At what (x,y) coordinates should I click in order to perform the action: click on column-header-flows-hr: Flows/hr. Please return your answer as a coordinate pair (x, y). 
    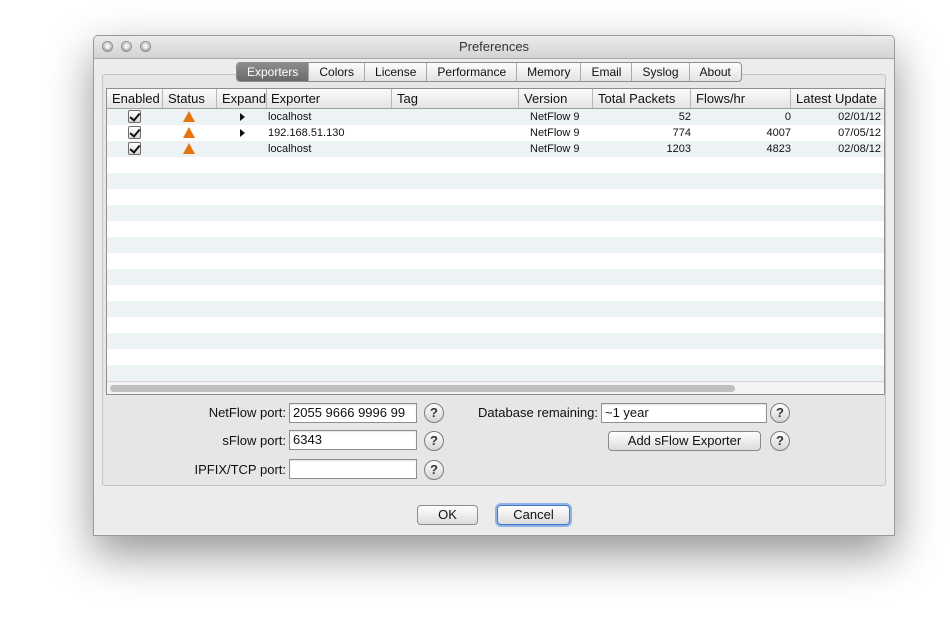
    Looking at the image, I should click on (741, 98).